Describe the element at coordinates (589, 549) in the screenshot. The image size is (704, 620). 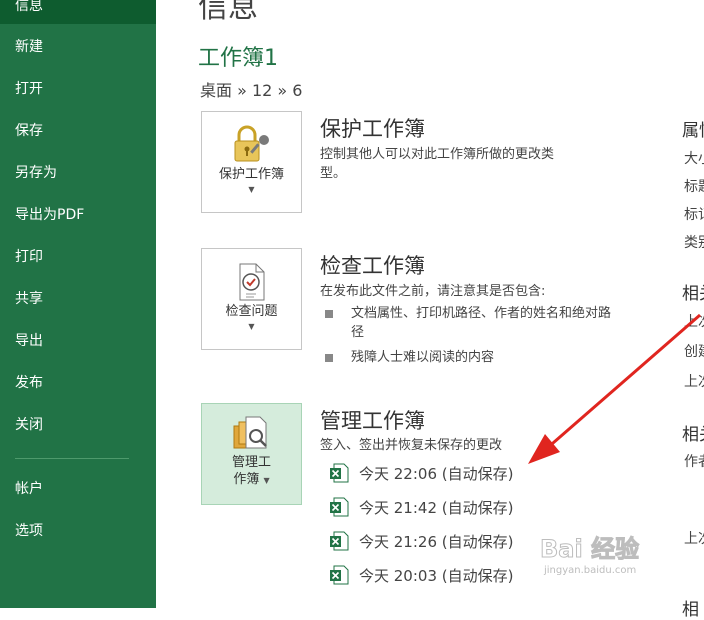
I see `svg-text: Bai 经验` at that location.